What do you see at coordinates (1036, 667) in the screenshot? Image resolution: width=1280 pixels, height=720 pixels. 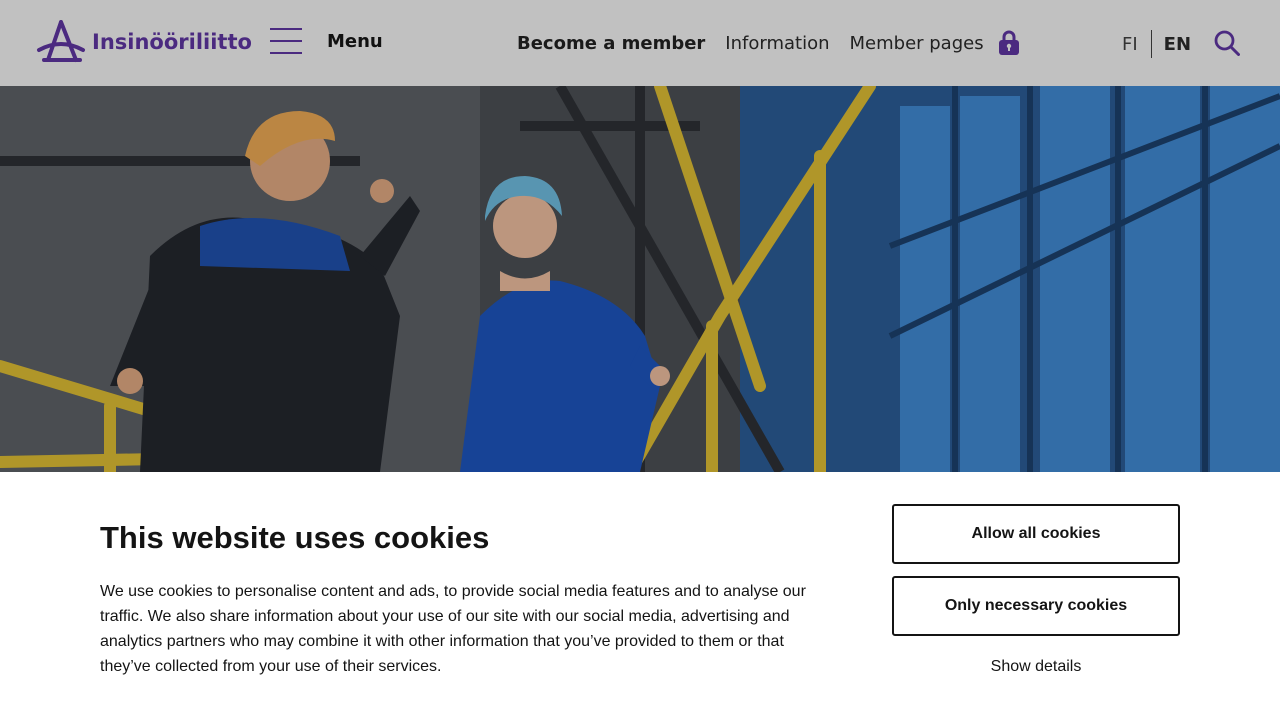 I see `show-details-link: Show details` at bounding box center [1036, 667].